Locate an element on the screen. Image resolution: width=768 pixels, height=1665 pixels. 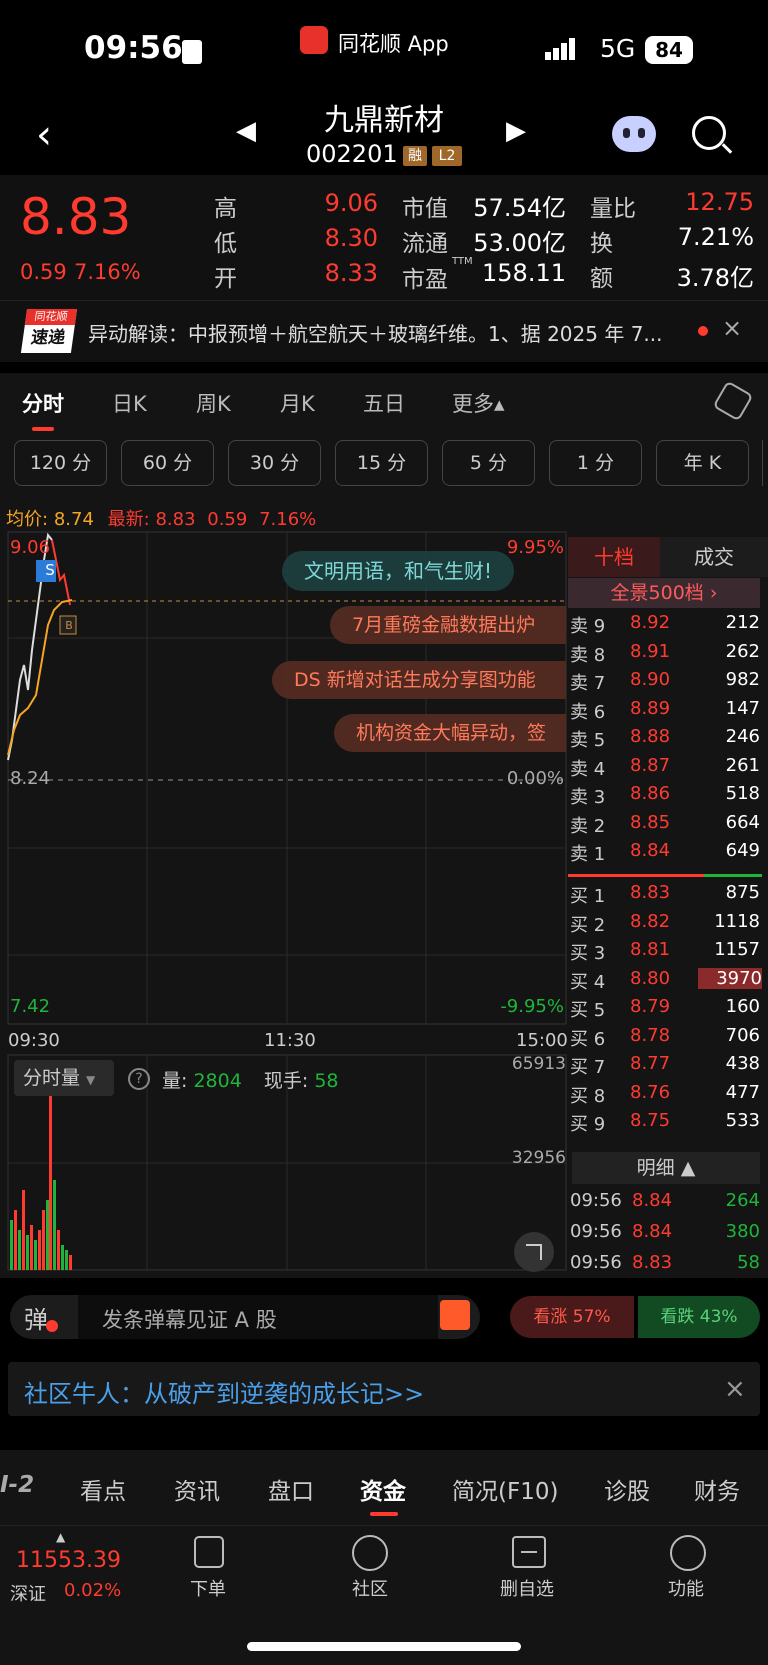
interval-30m: 30 分 is located at coordinates (274, 463).